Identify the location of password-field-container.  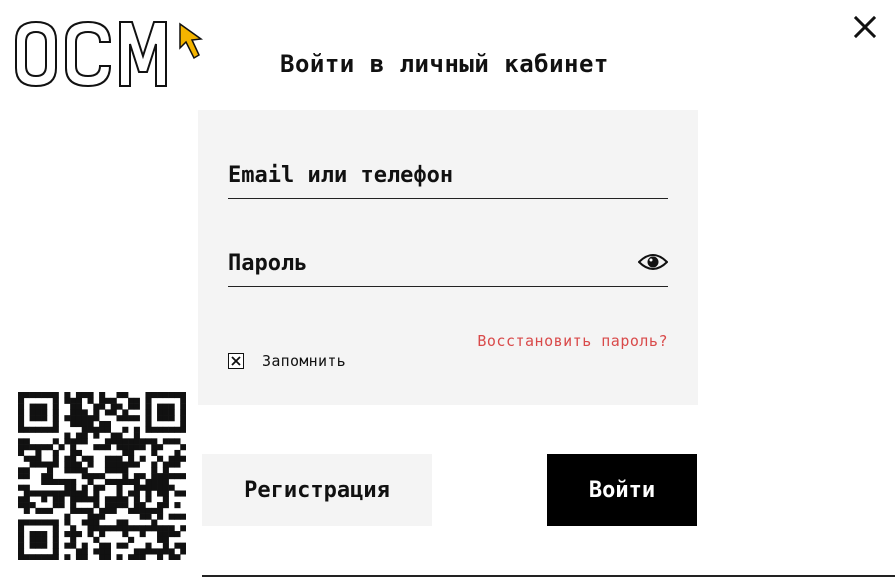
(448, 263).